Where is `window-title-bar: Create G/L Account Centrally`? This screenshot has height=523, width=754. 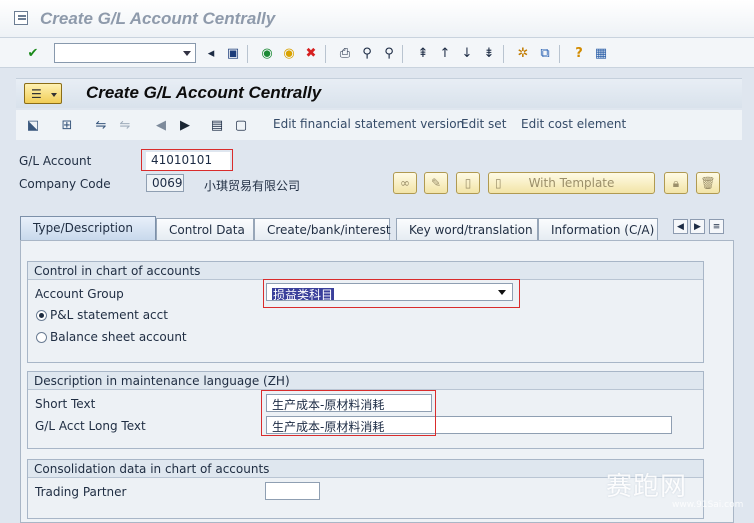
window-title-bar: Create G/L Account Centrally is located at coordinates (377, 19).